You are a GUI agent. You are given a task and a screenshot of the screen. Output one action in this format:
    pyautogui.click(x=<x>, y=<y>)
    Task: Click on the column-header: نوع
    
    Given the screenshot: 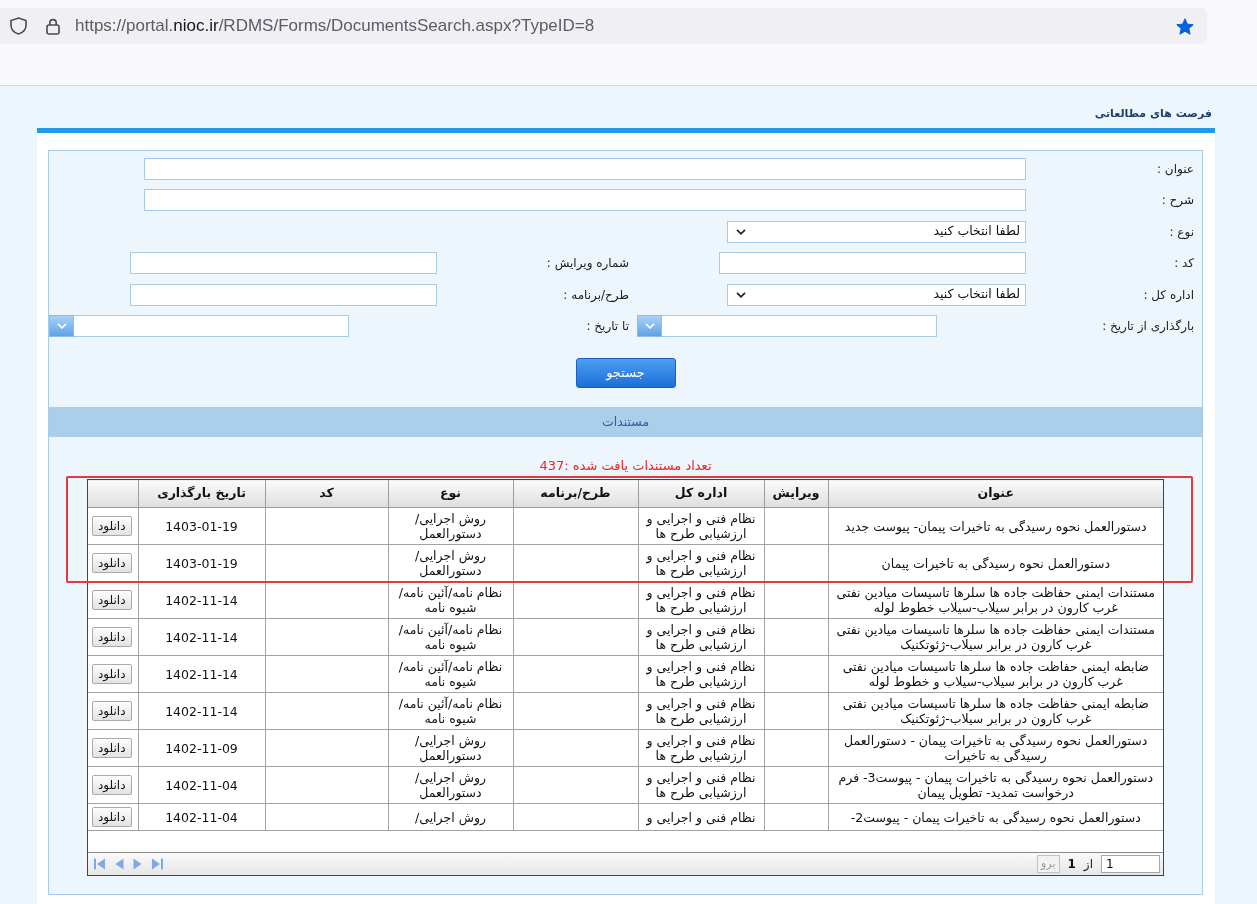 What is the action you would take?
    pyautogui.click(x=450, y=494)
    